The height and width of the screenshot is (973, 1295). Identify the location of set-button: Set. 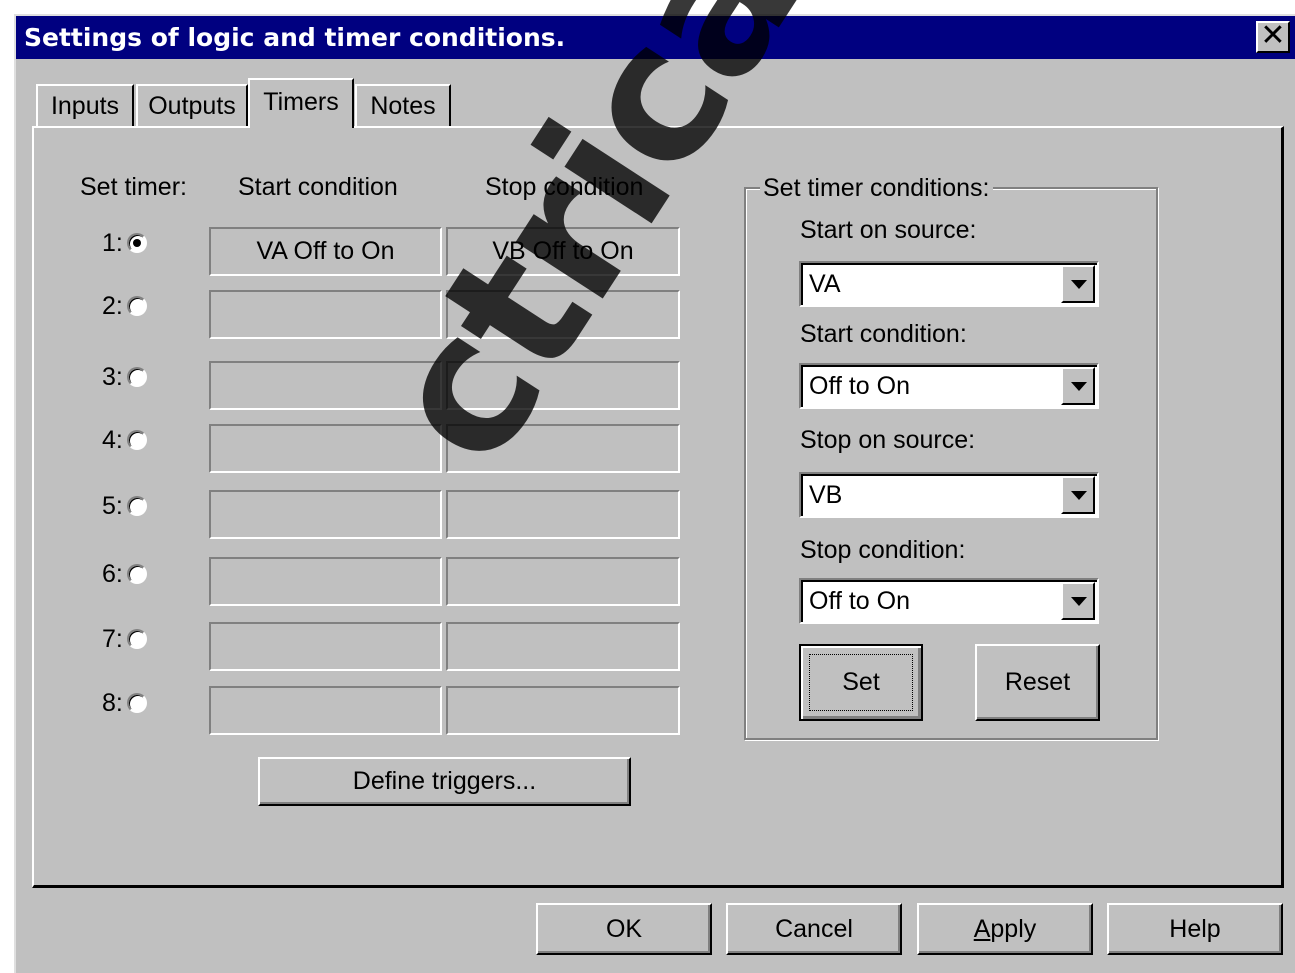
(861, 682).